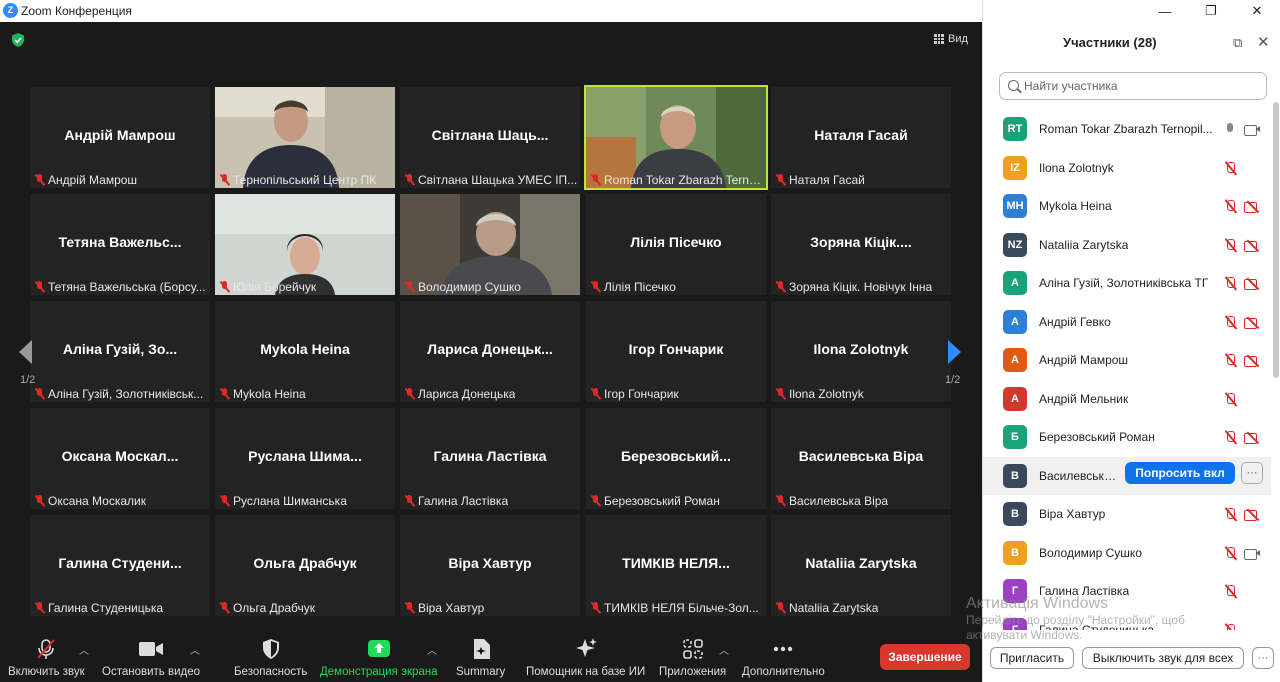  Describe the element at coordinates (826, 607) in the screenshot. I see `tile-caption: Nataliia Zarytska` at that location.